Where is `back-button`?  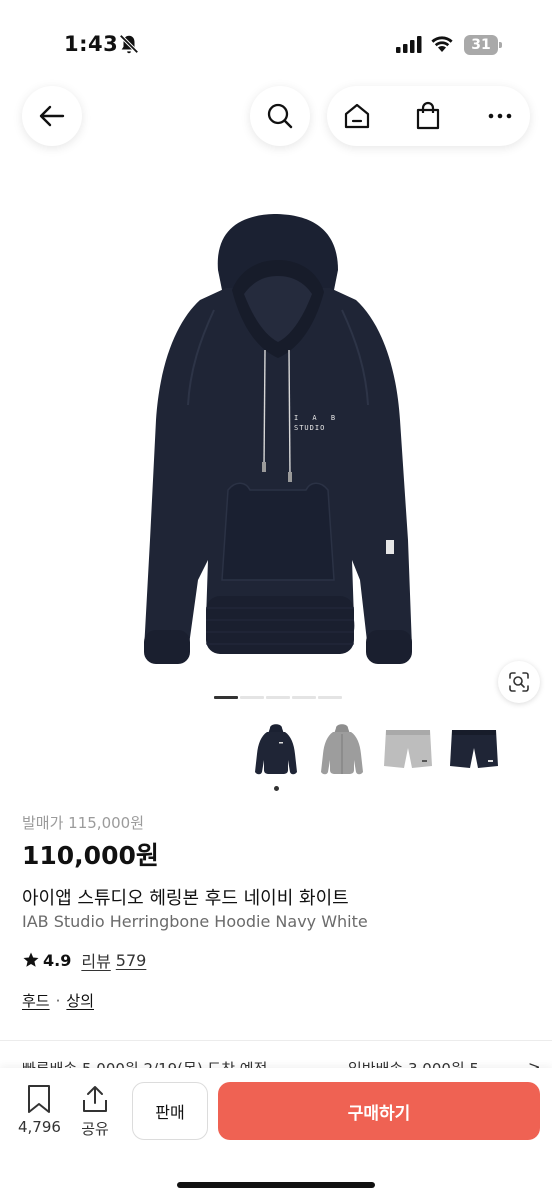 back-button is located at coordinates (52, 116).